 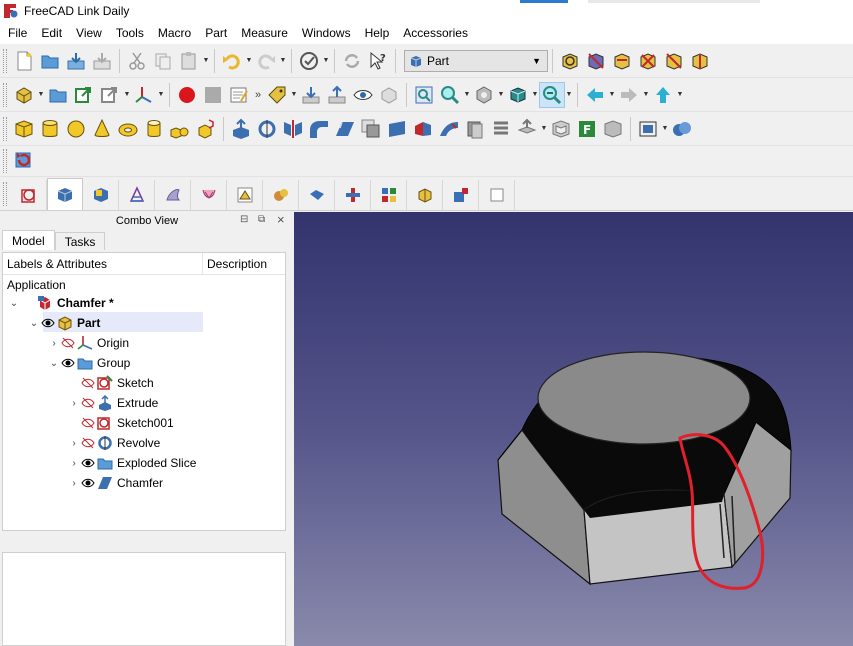 What do you see at coordinates (89, 33) in the screenshot?
I see `menu-view: View` at bounding box center [89, 33].